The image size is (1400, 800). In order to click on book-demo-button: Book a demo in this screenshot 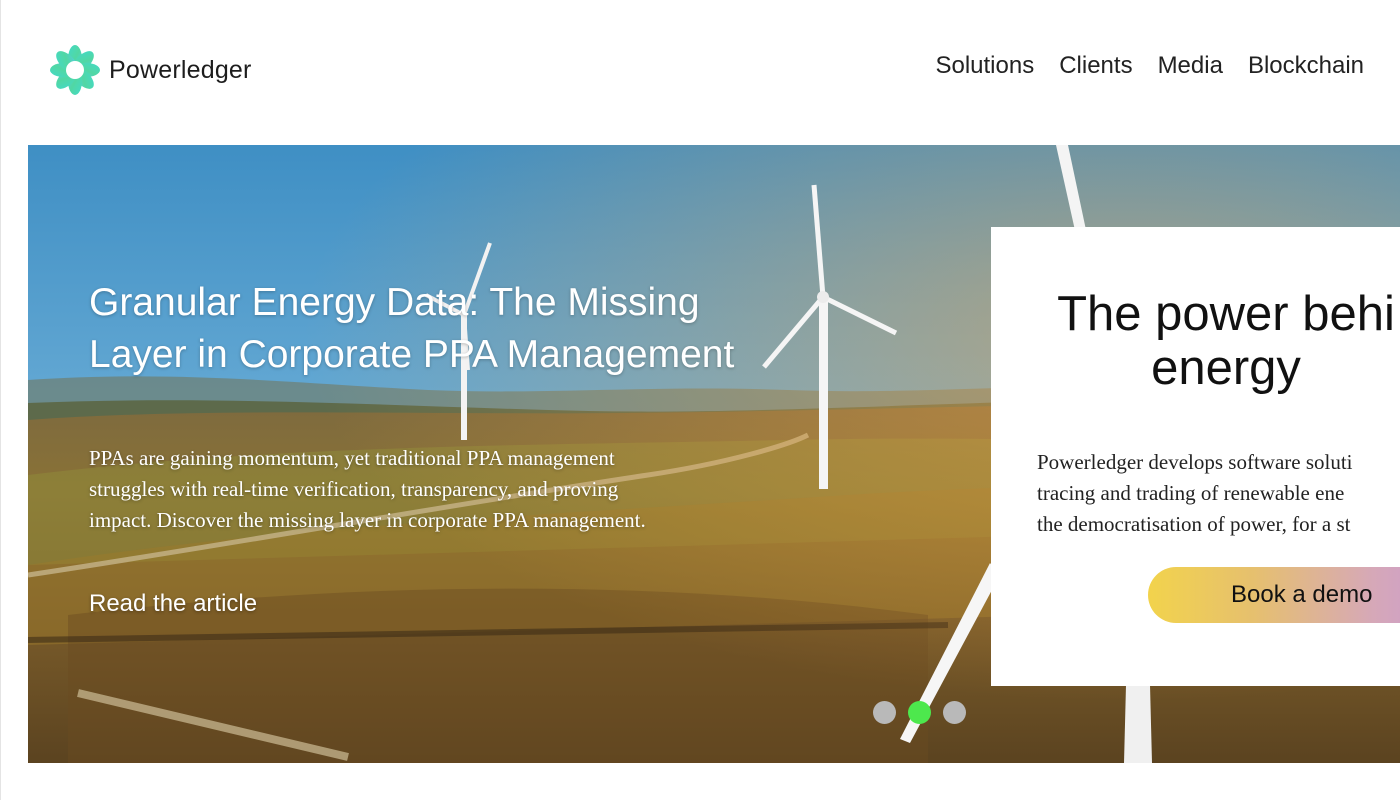, I will do `click(1274, 595)`.